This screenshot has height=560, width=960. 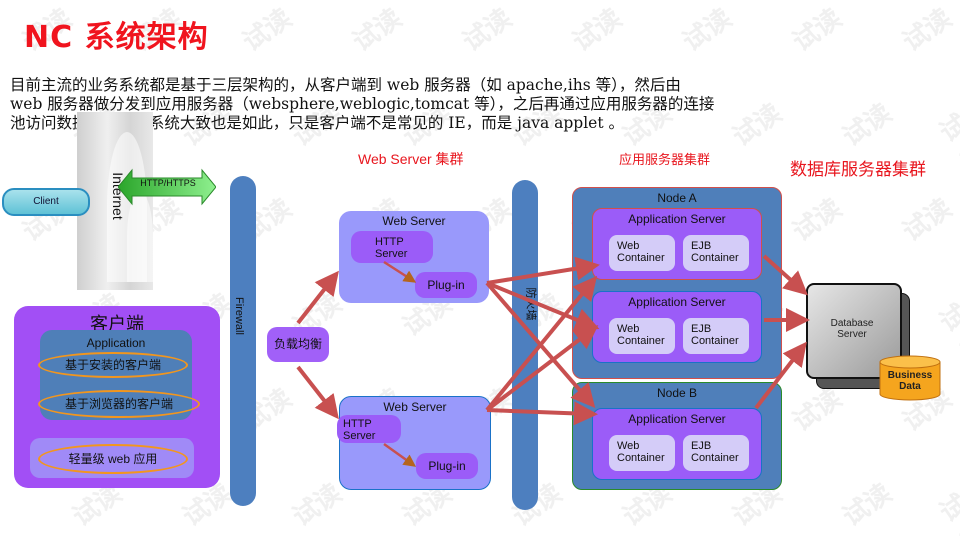 I want to click on arrow-lb-to-ws2, so click(x=317, y=392).